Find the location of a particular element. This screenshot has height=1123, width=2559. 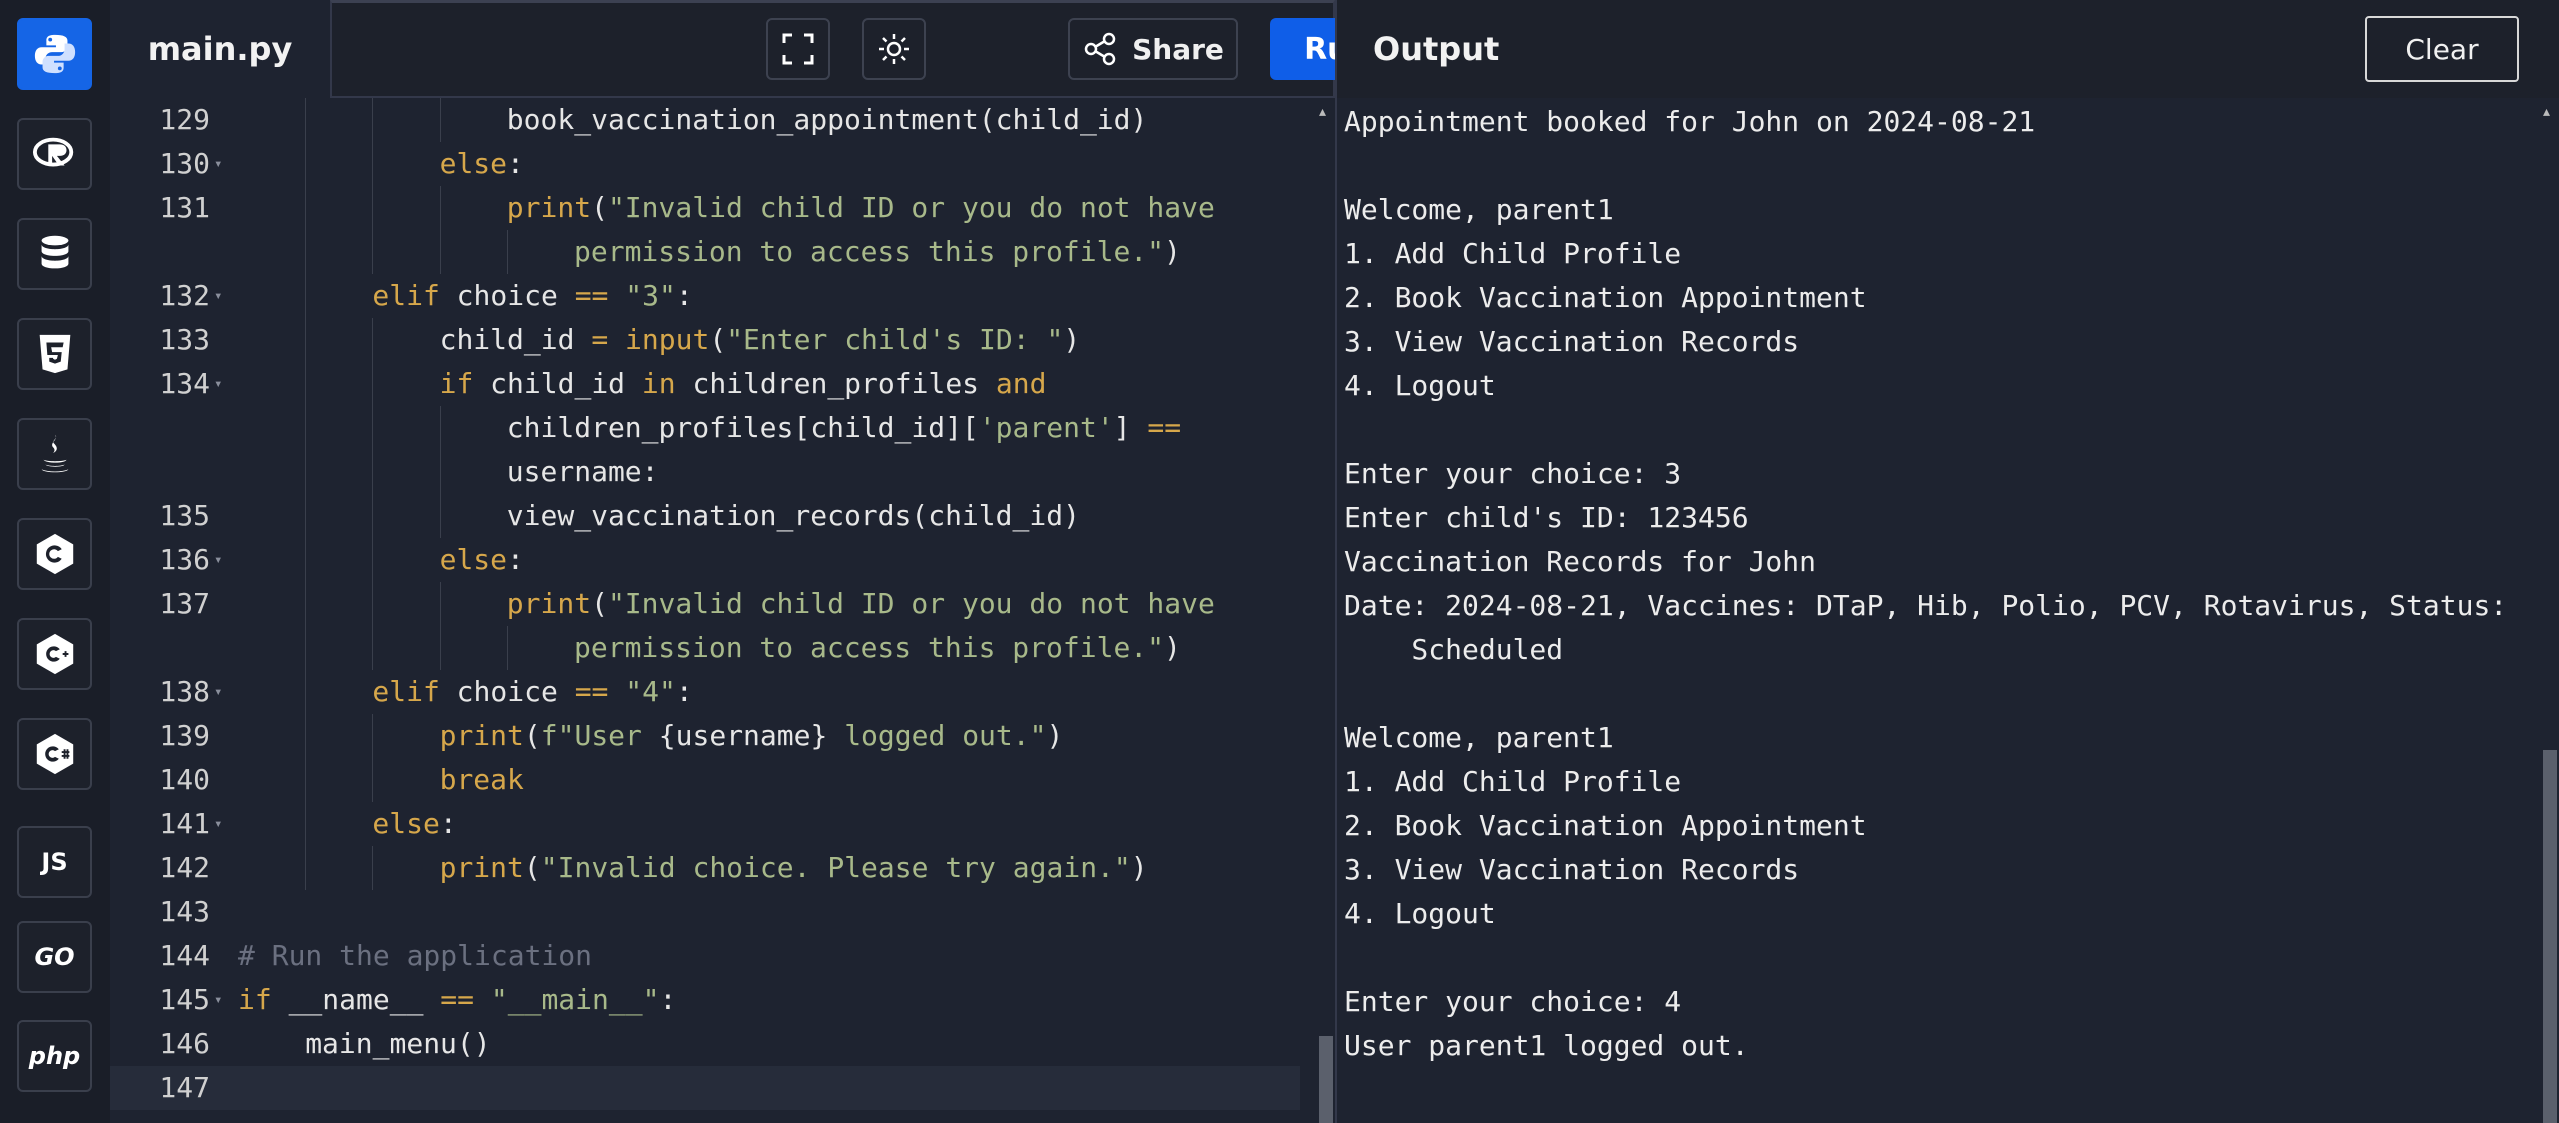

code-token: f"User is located at coordinates (599, 735).